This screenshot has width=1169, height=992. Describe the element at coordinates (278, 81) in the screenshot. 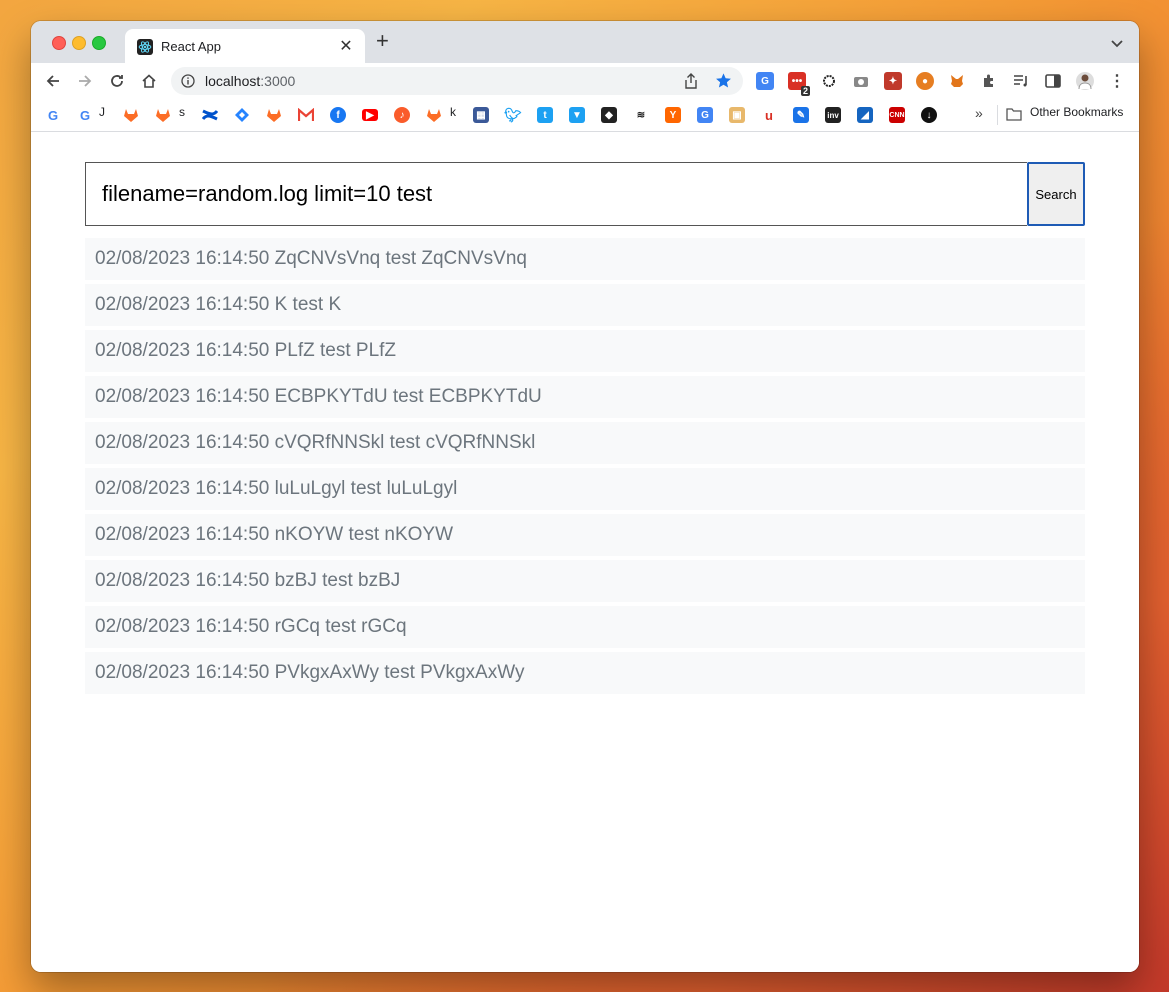

I see `url-port: :3000` at that location.